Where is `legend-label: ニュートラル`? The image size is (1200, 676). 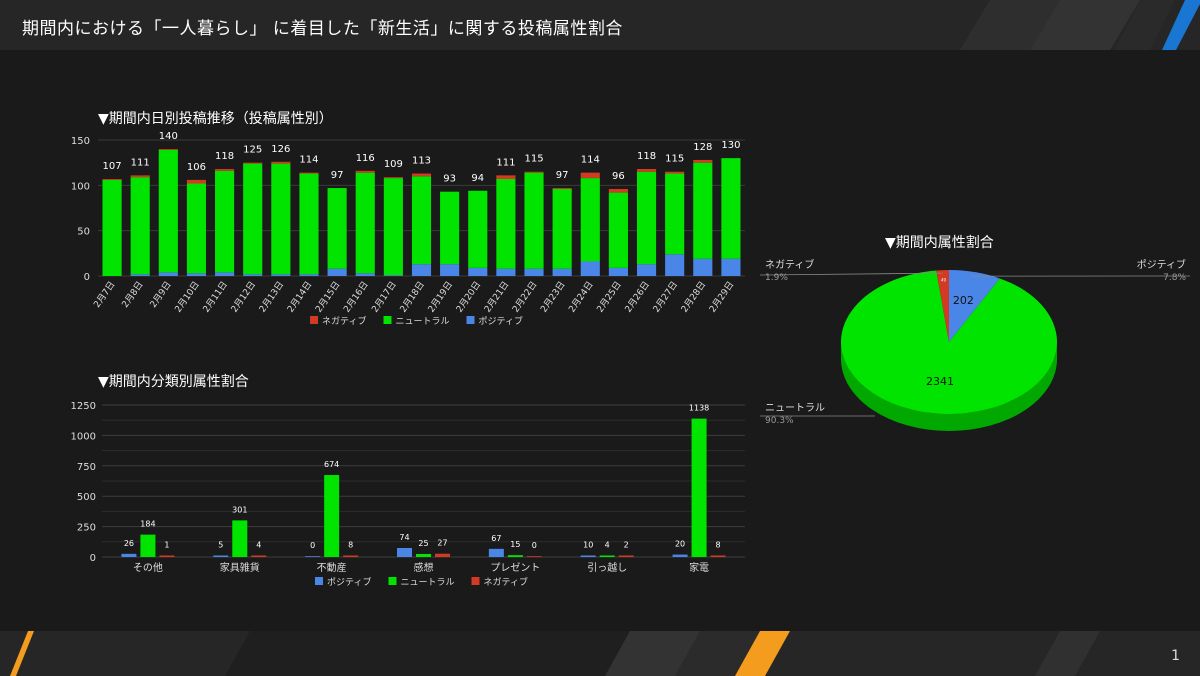
legend-label: ニュートラル is located at coordinates (423, 321).